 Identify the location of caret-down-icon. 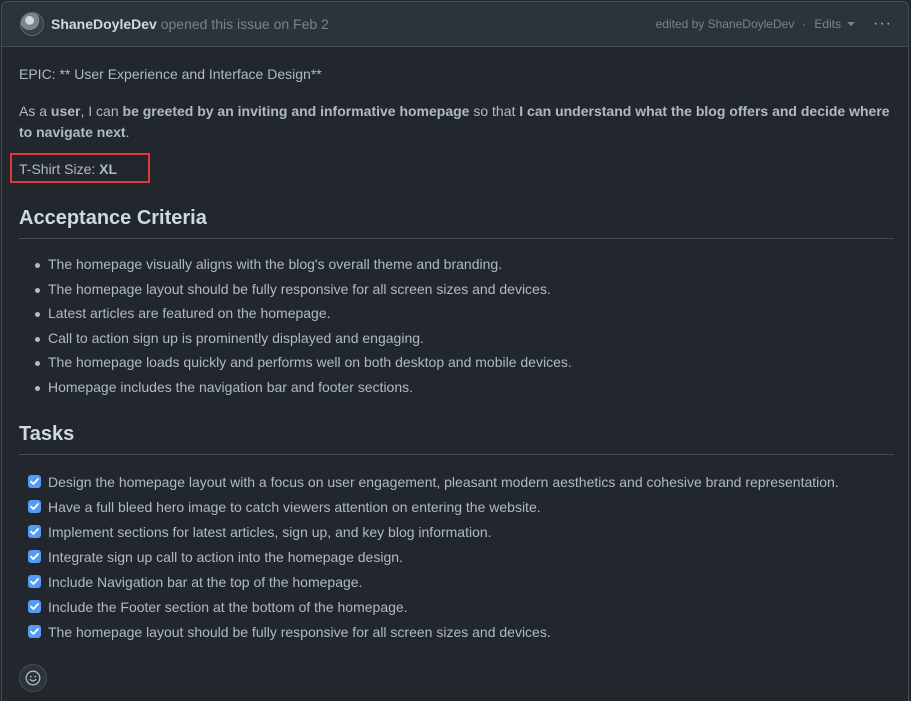
(851, 24).